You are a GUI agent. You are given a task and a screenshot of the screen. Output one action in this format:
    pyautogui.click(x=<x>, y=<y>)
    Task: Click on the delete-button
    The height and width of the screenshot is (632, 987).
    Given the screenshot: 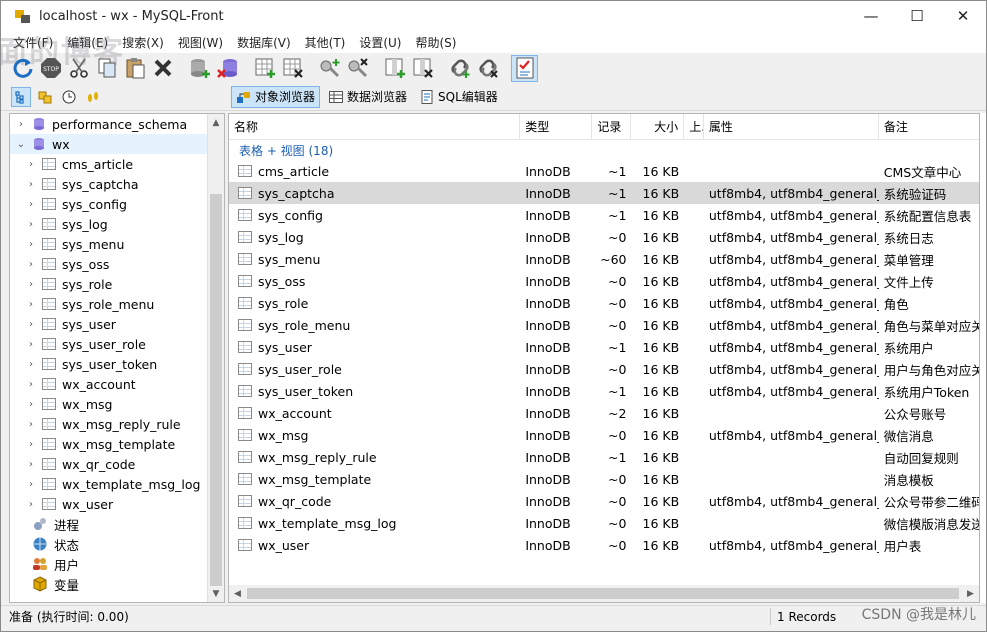 What is the action you would take?
    pyautogui.click(x=162, y=68)
    